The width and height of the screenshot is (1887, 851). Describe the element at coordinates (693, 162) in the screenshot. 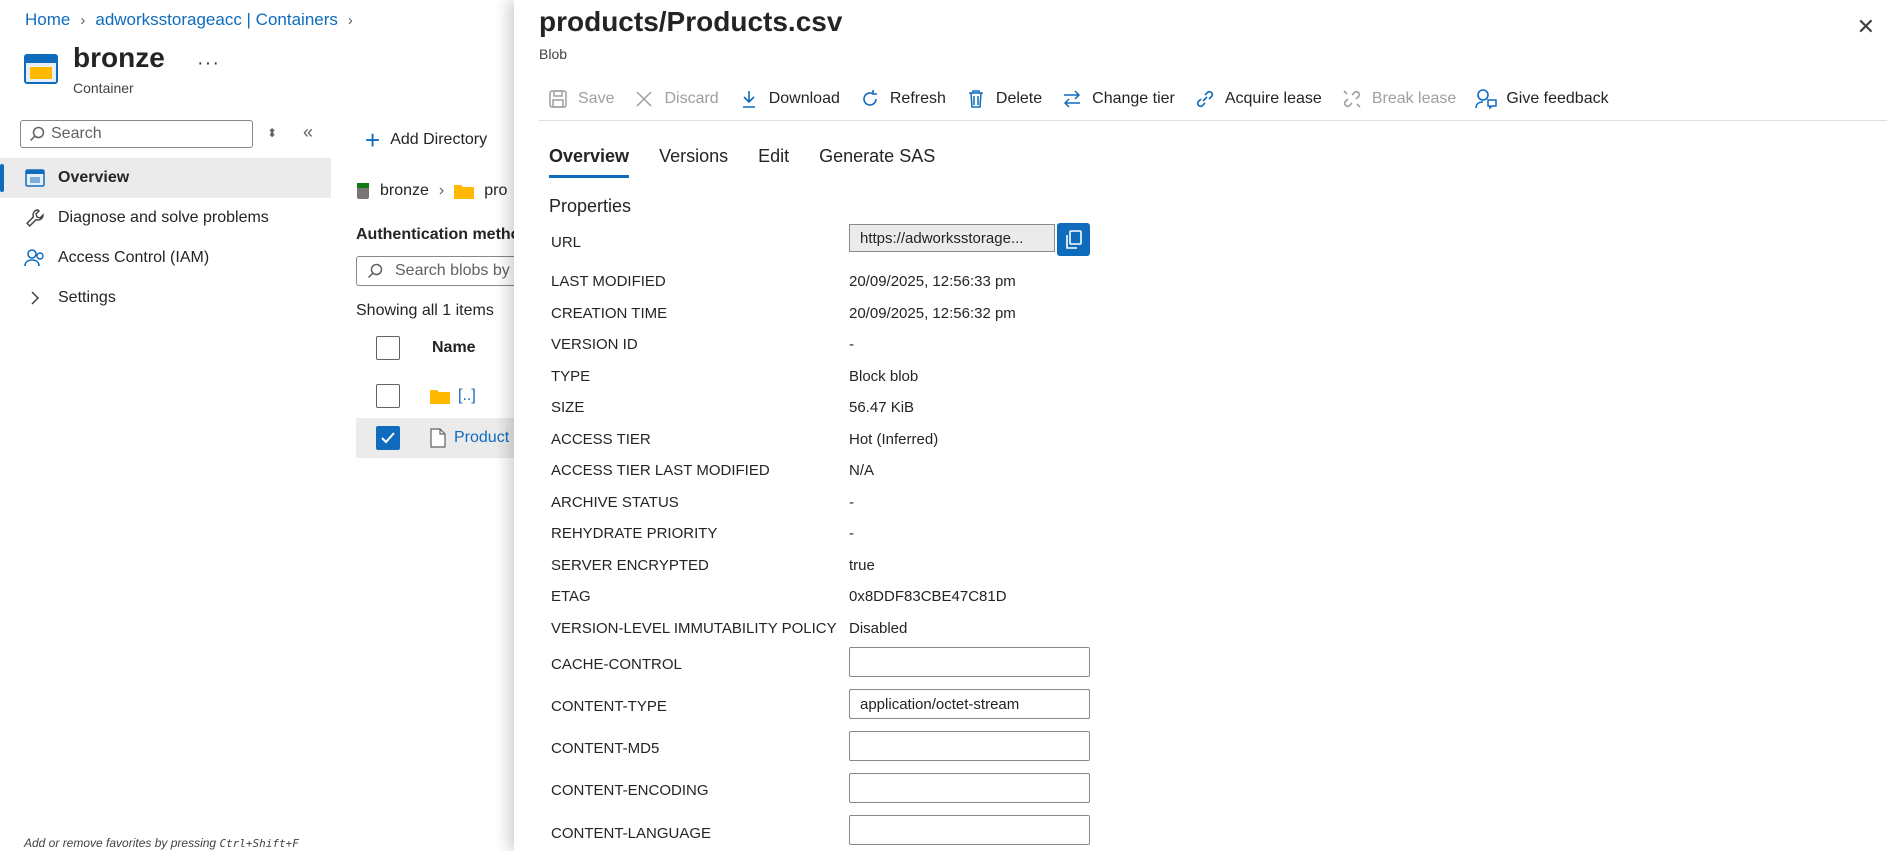

I see `tab-versions: Versions` at that location.